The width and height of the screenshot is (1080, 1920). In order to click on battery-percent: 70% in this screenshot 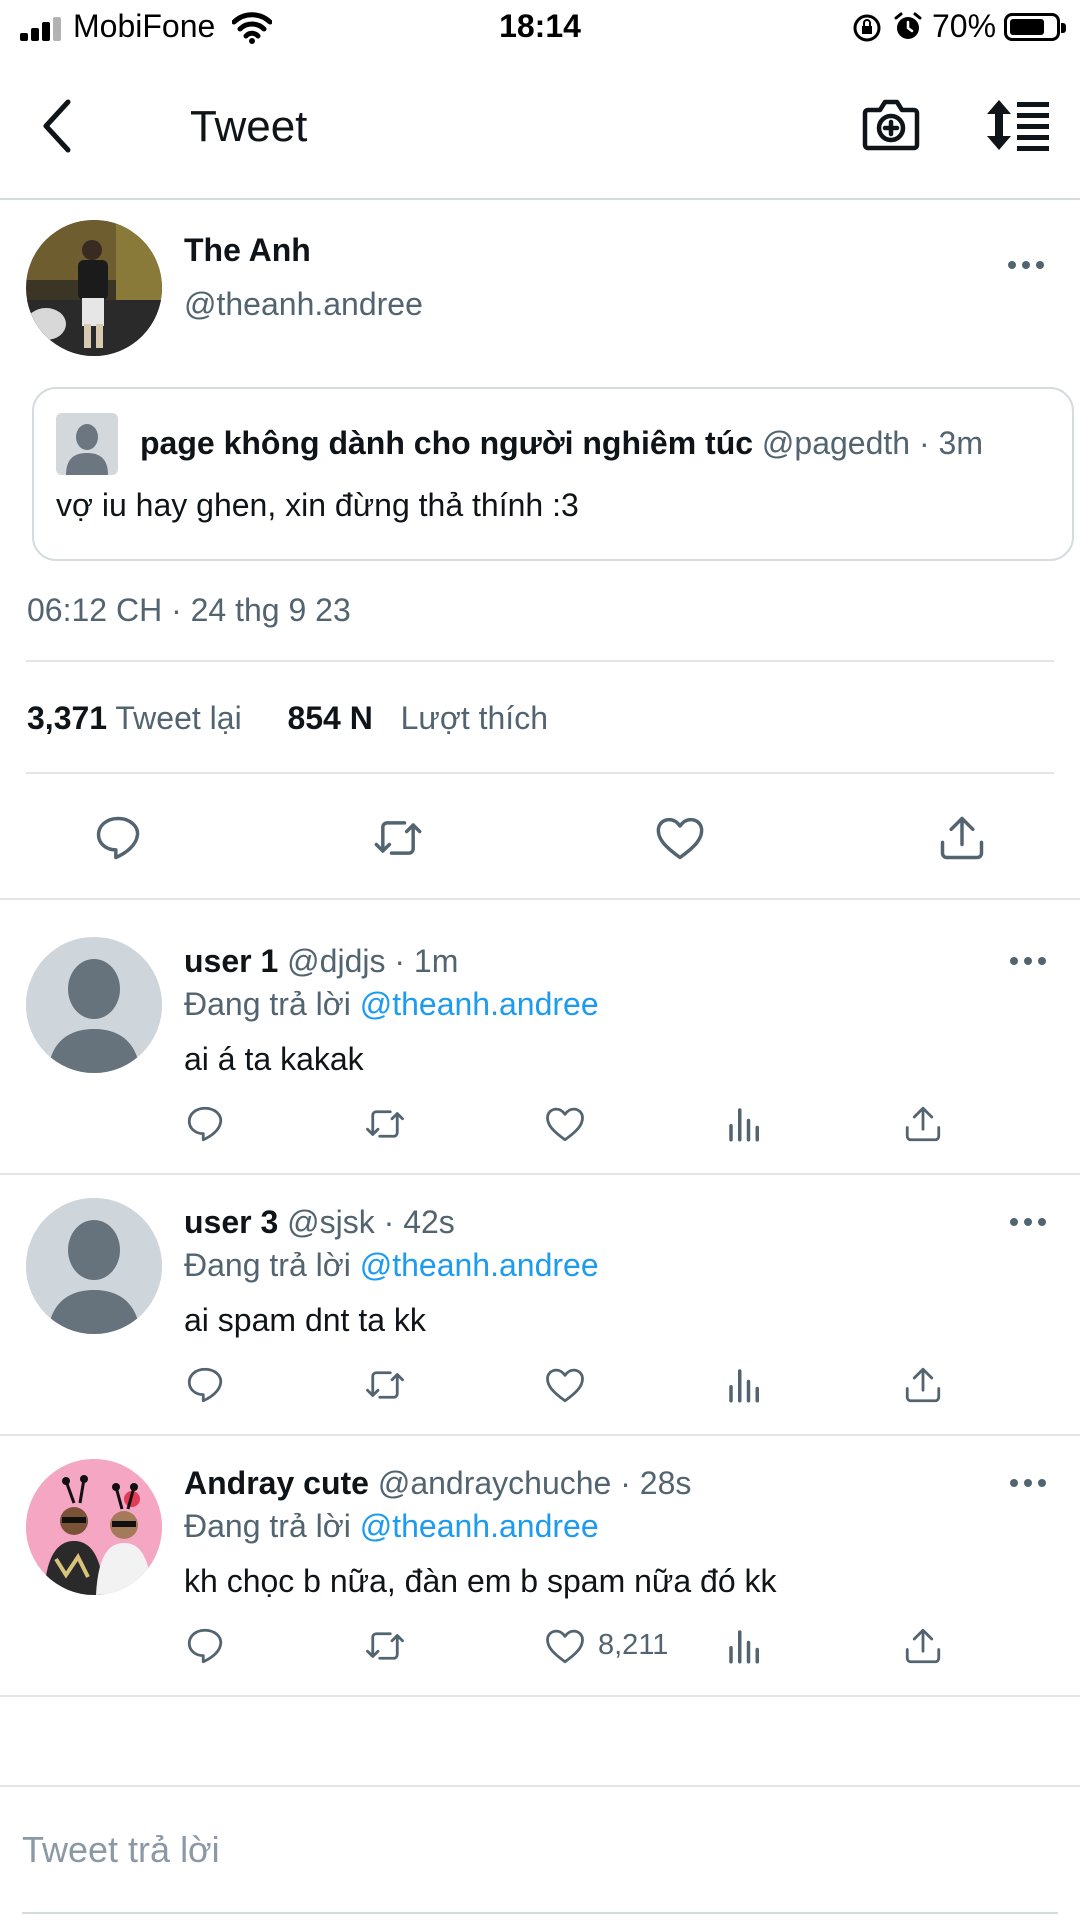, I will do `click(964, 26)`.